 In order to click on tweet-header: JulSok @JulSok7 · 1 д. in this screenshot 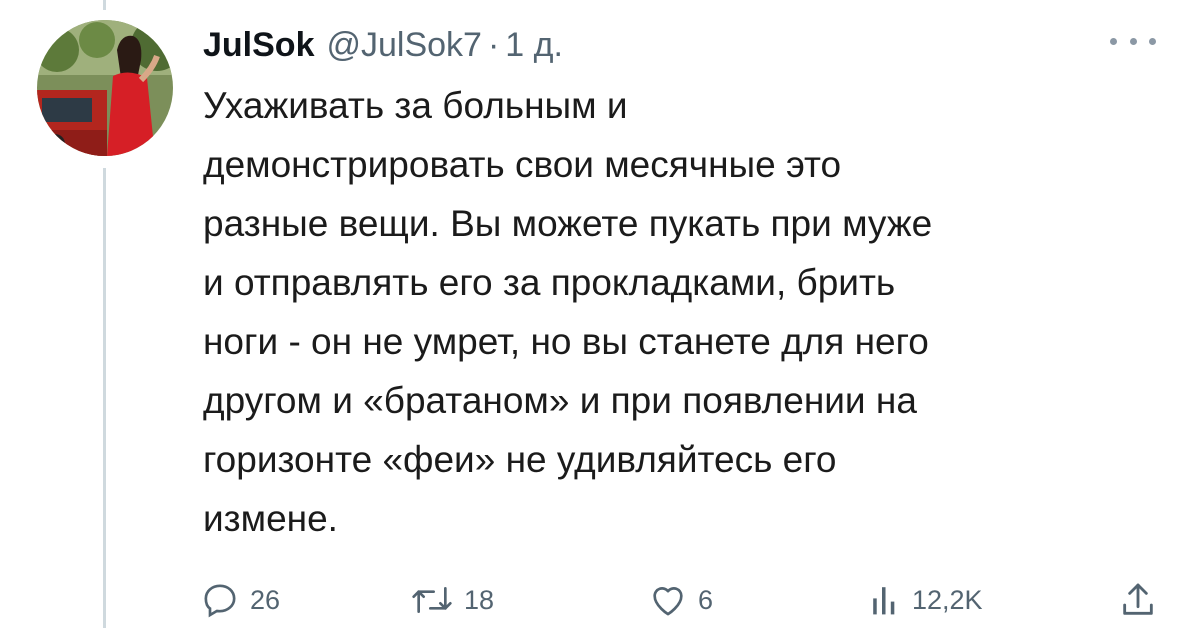, I will do `click(383, 45)`.